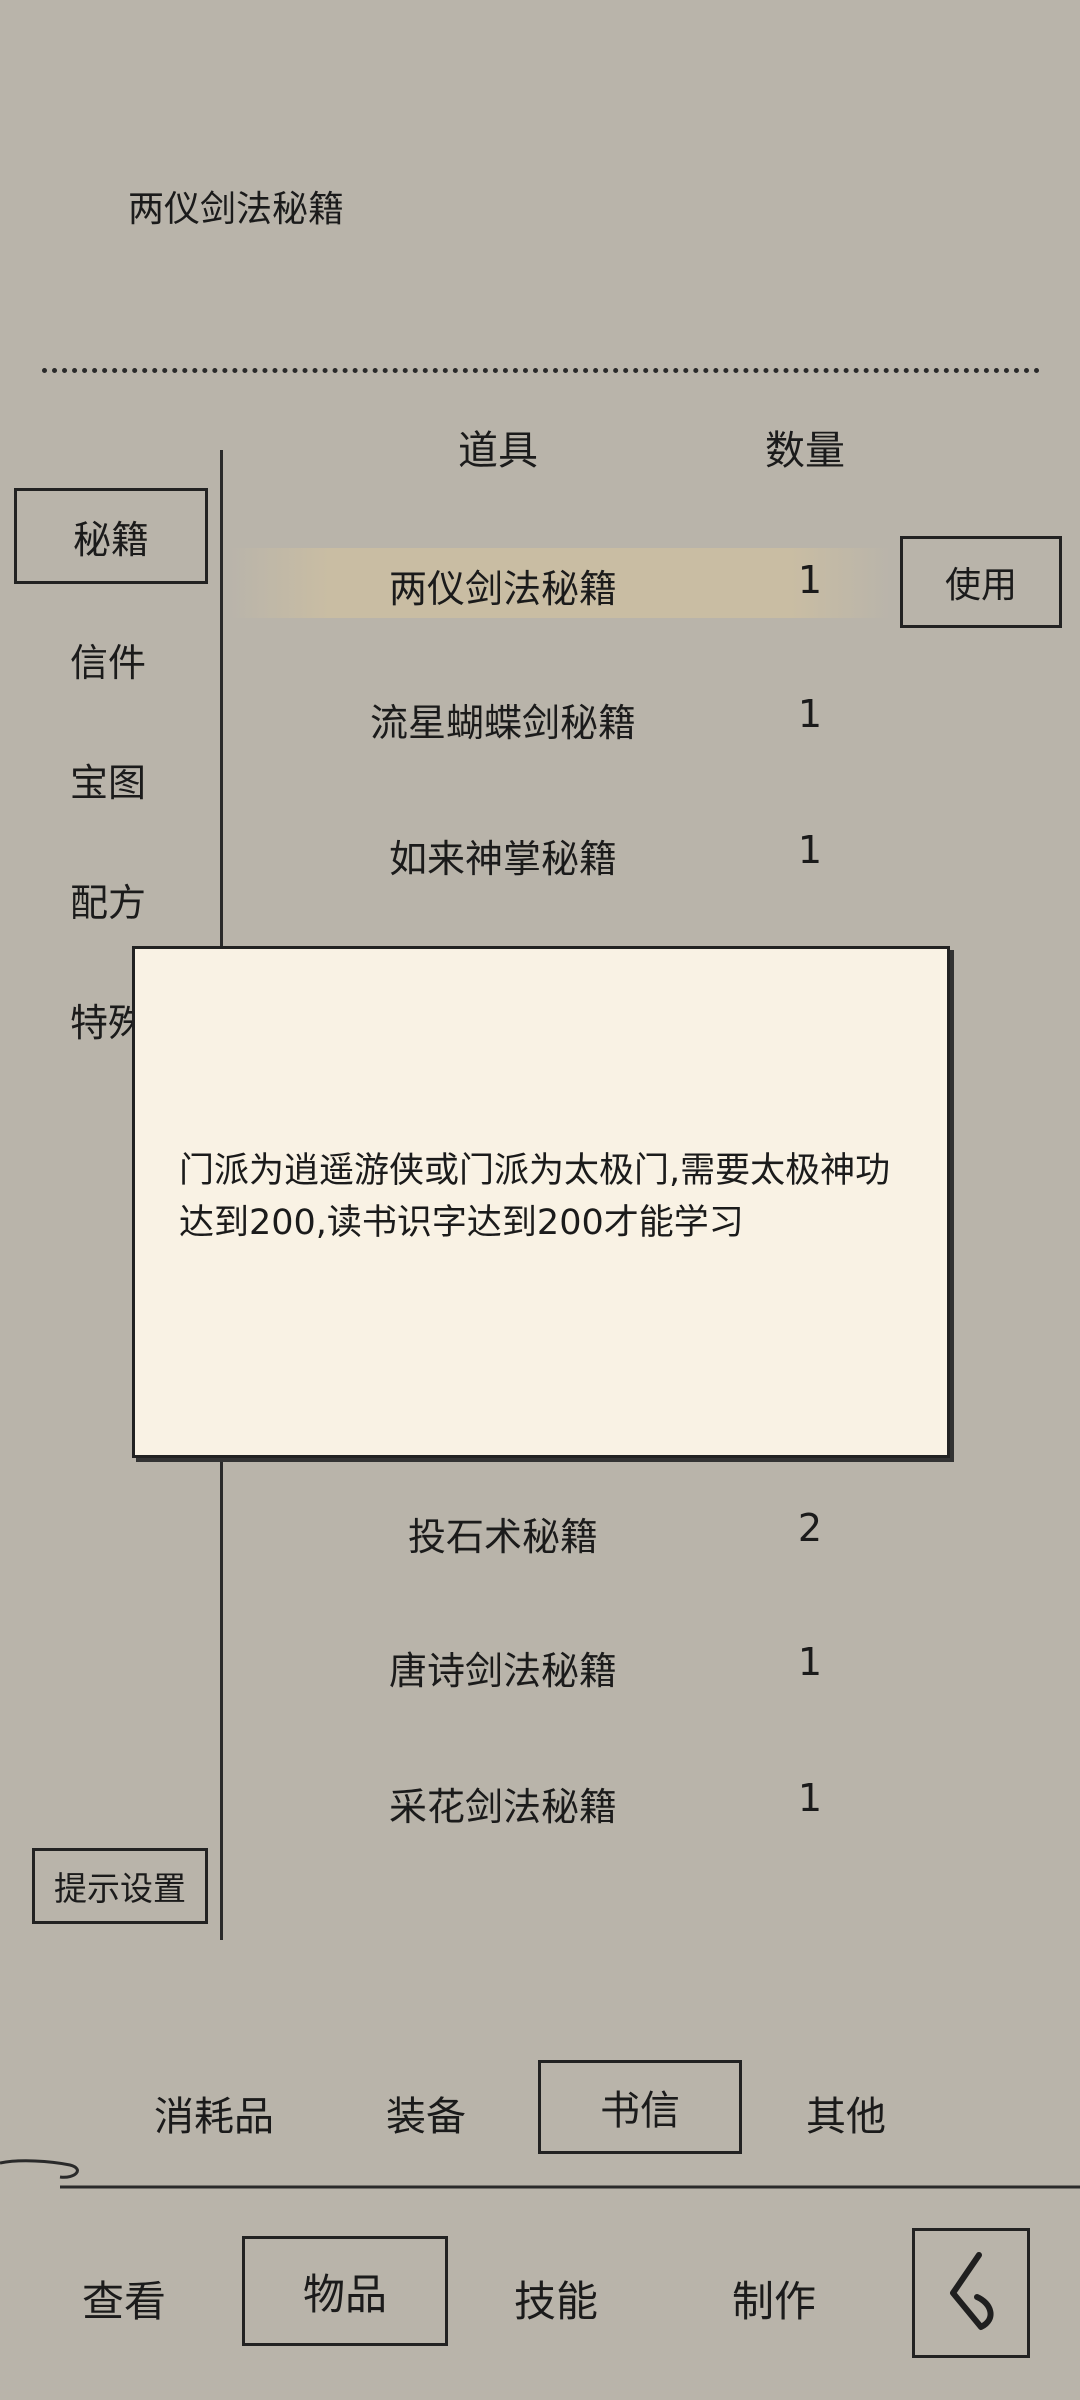 The height and width of the screenshot is (2400, 1080). I want to click on sidebar-item-treasure-maps: 宝图, so click(130, 779).